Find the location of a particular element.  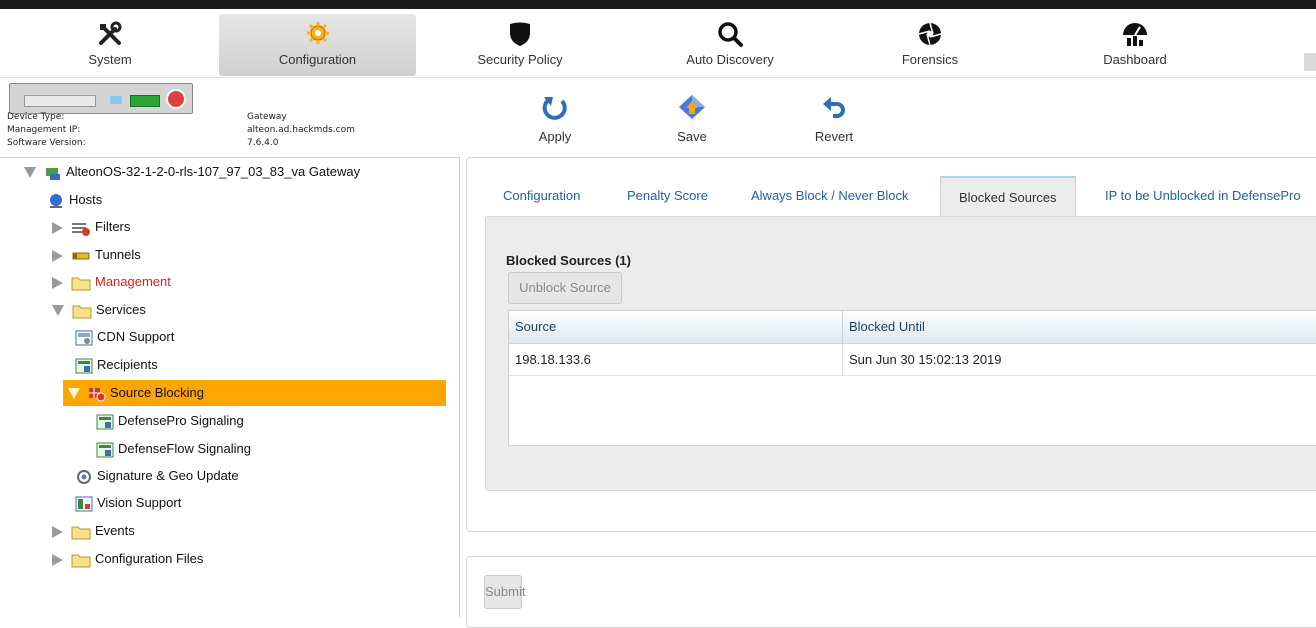

tab-blocked-sources: Blocked Sources is located at coordinates (1008, 197).